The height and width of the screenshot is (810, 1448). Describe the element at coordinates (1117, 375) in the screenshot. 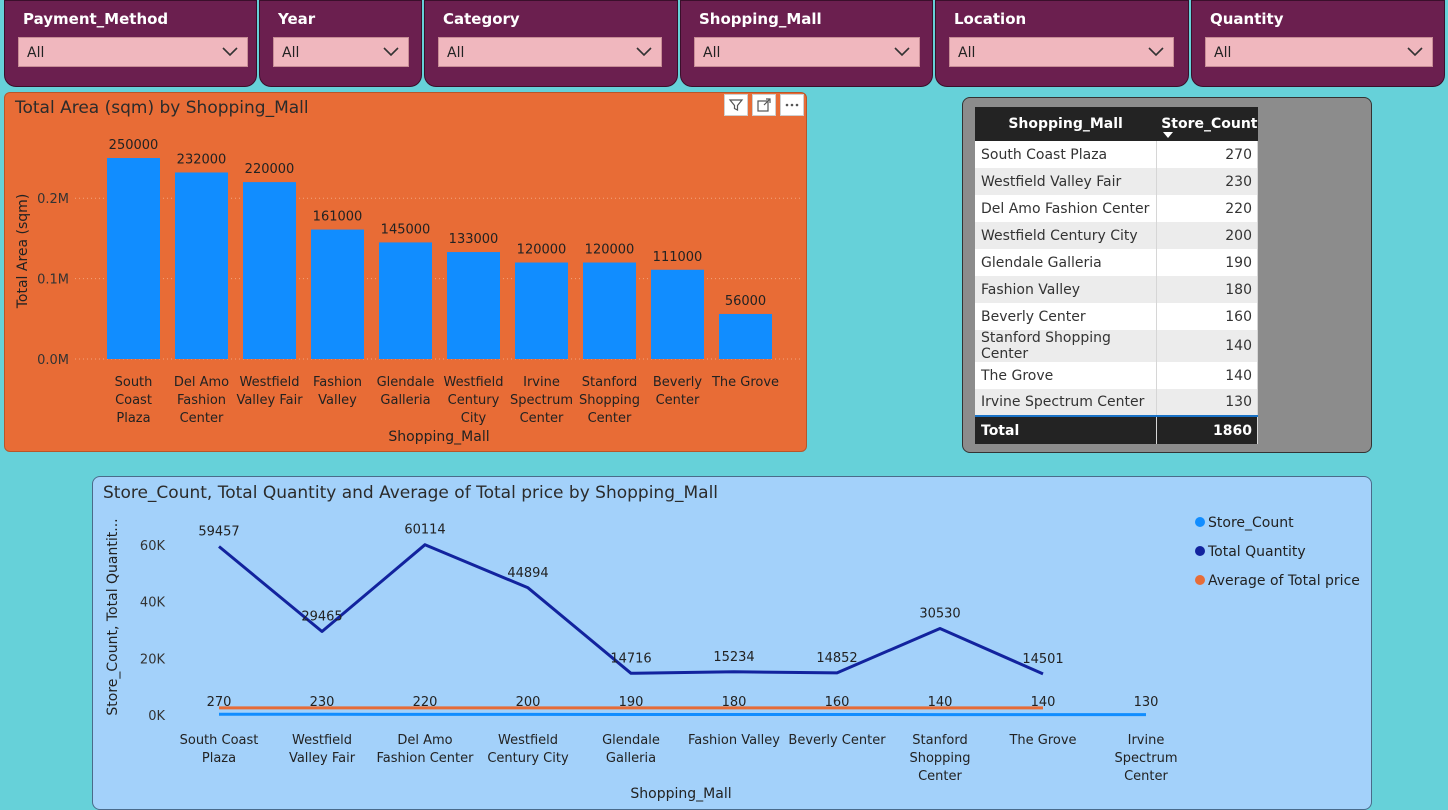

I see `table-row: The Grove 140` at that location.